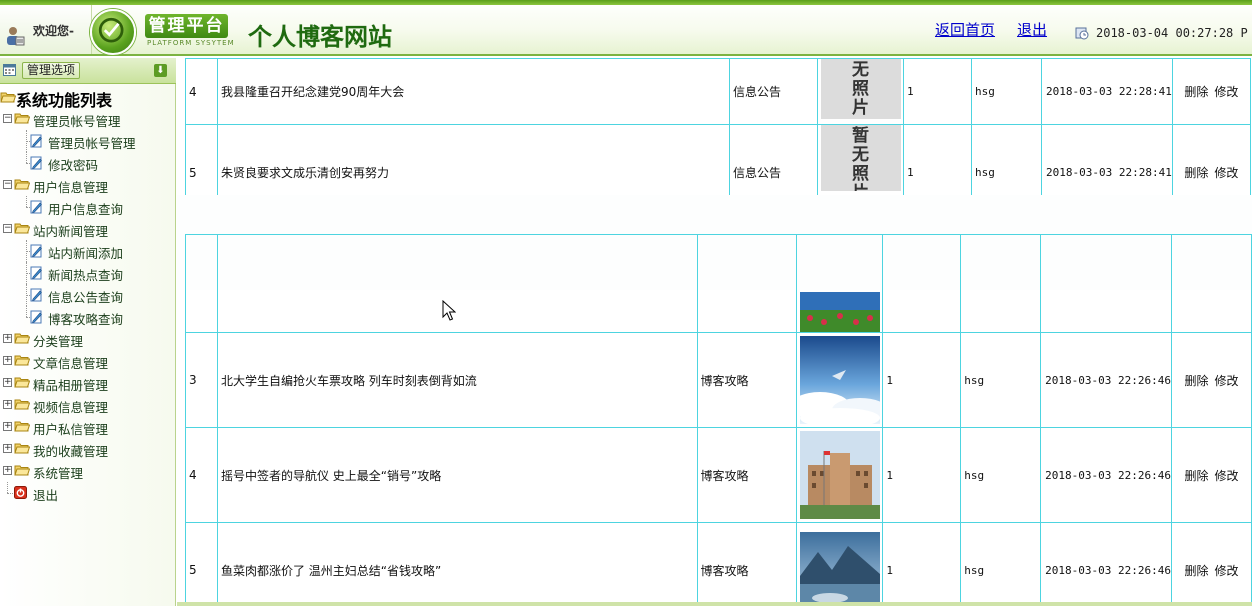  I want to click on sidebar-group-label: 分类管理, so click(58, 340).